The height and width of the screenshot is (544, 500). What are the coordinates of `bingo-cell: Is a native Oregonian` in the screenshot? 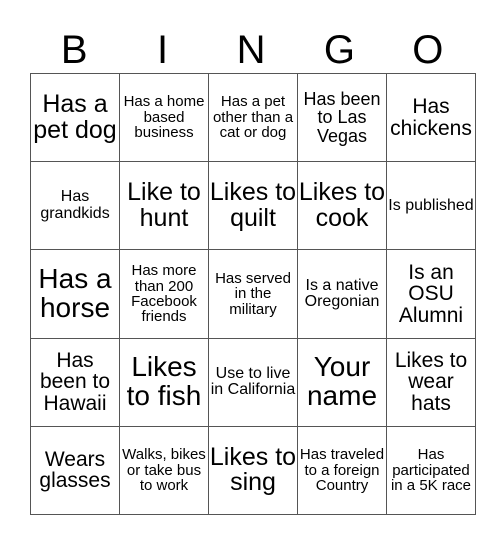 It's located at (342, 294).